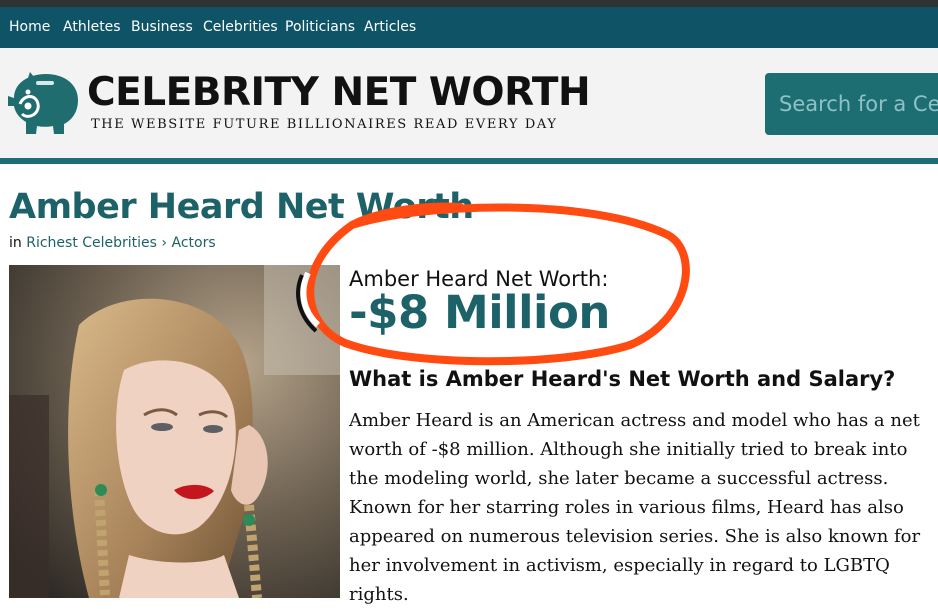 Image resolution: width=938 pixels, height=609 pixels. Describe the element at coordinates (44, 102) in the screenshot. I see `piggy-bank-icon` at that location.